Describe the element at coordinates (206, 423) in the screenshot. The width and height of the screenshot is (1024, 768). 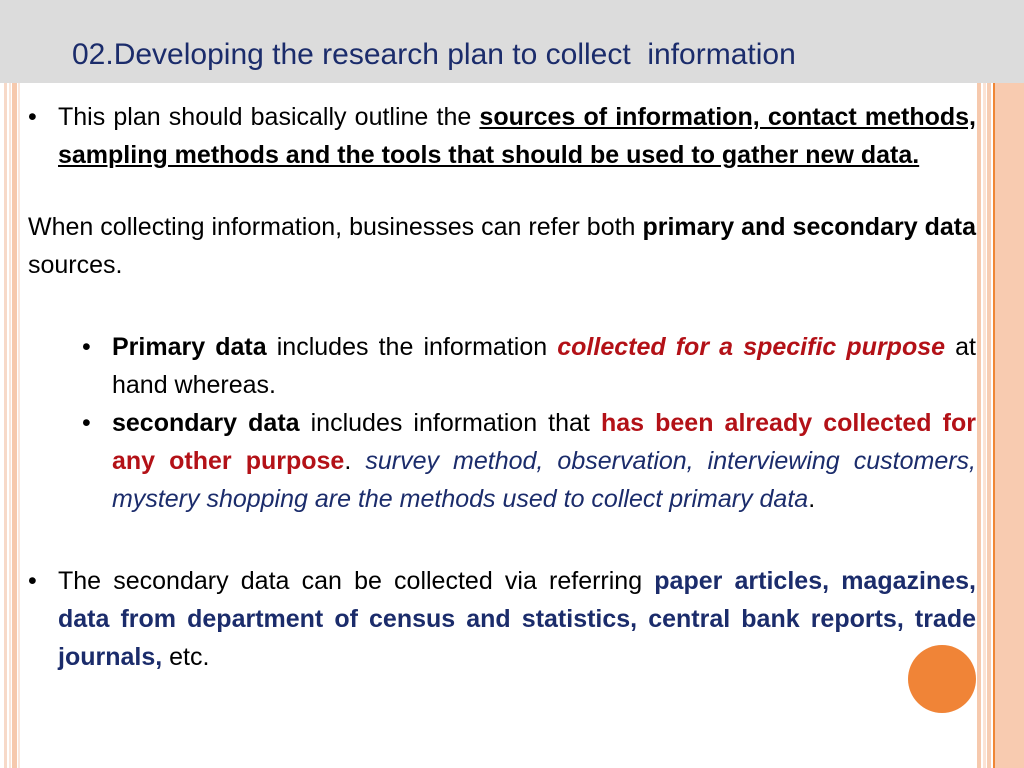
I see `sub2-bold: secondary data` at that location.